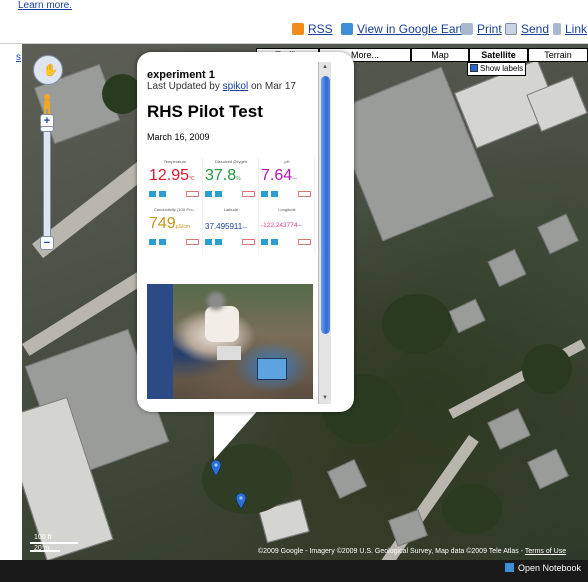 The width and height of the screenshot is (588, 582). Describe the element at coordinates (325, 67) in the screenshot. I see `scroll-up-arrow-icon: ▲` at that location.